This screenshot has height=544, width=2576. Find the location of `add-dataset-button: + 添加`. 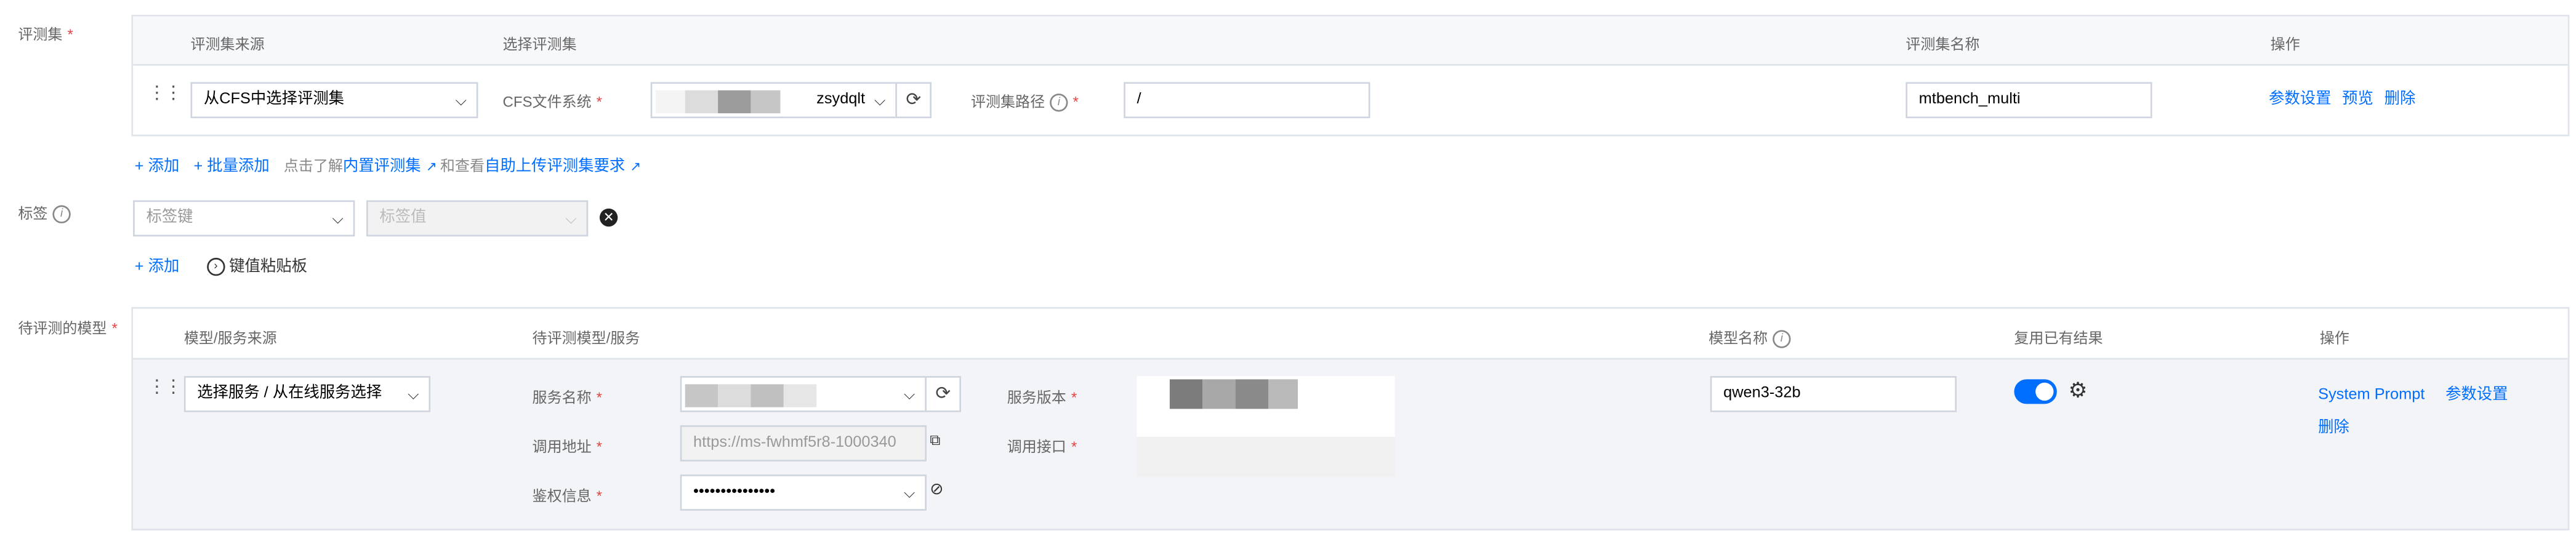

add-dataset-button: + 添加 is located at coordinates (157, 166).